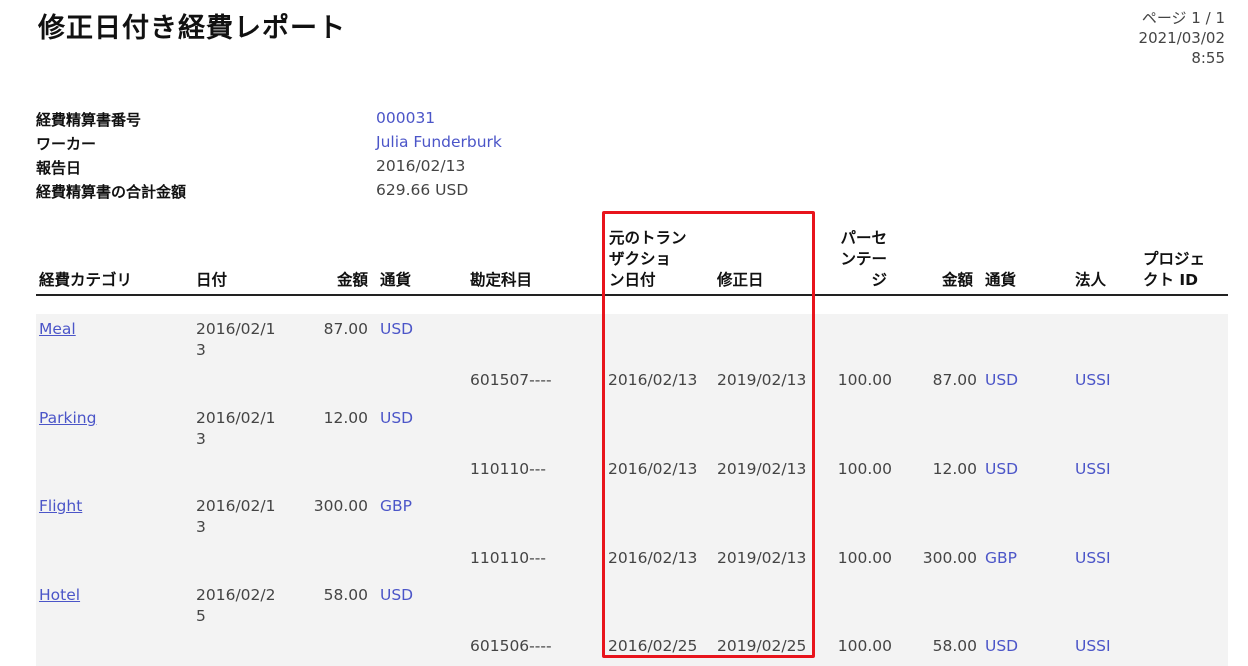  I want to click on header-account: 勘定科目, so click(501, 280).